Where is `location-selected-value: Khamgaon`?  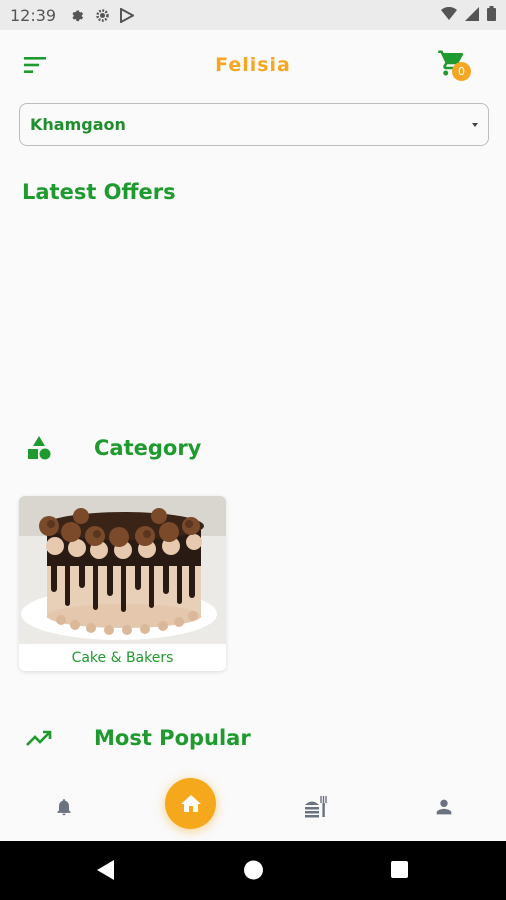
location-selected-value: Khamgaon is located at coordinates (78, 124).